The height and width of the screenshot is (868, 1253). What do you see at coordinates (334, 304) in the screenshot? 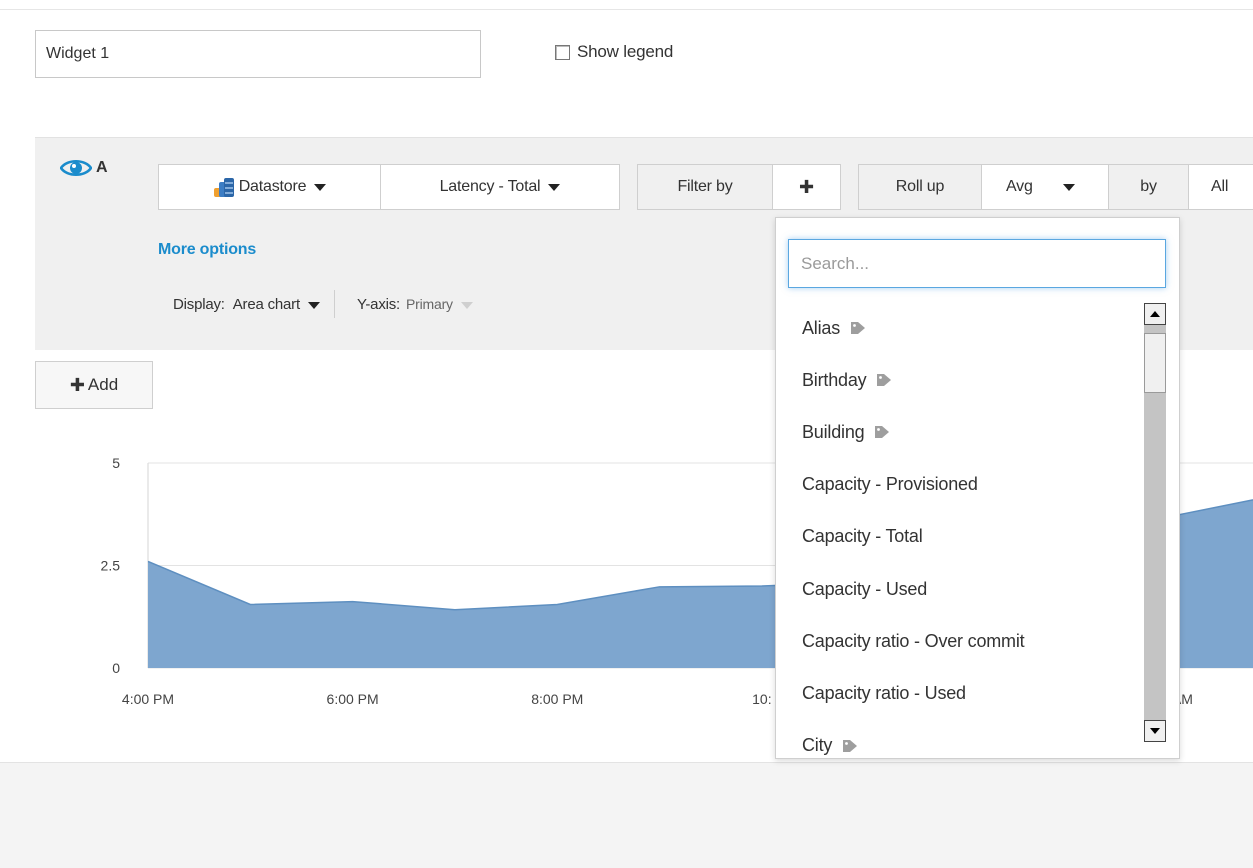
I see `divider` at bounding box center [334, 304].